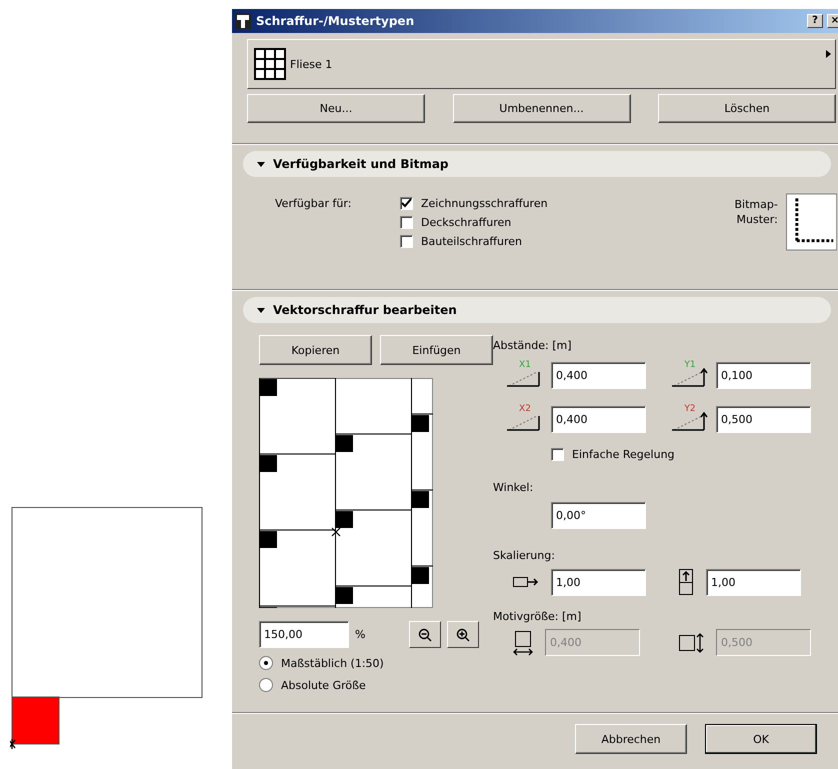 The width and height of the screenshot is (838, 769). I want to click on field-label: Winkel:, so click(513, 487).